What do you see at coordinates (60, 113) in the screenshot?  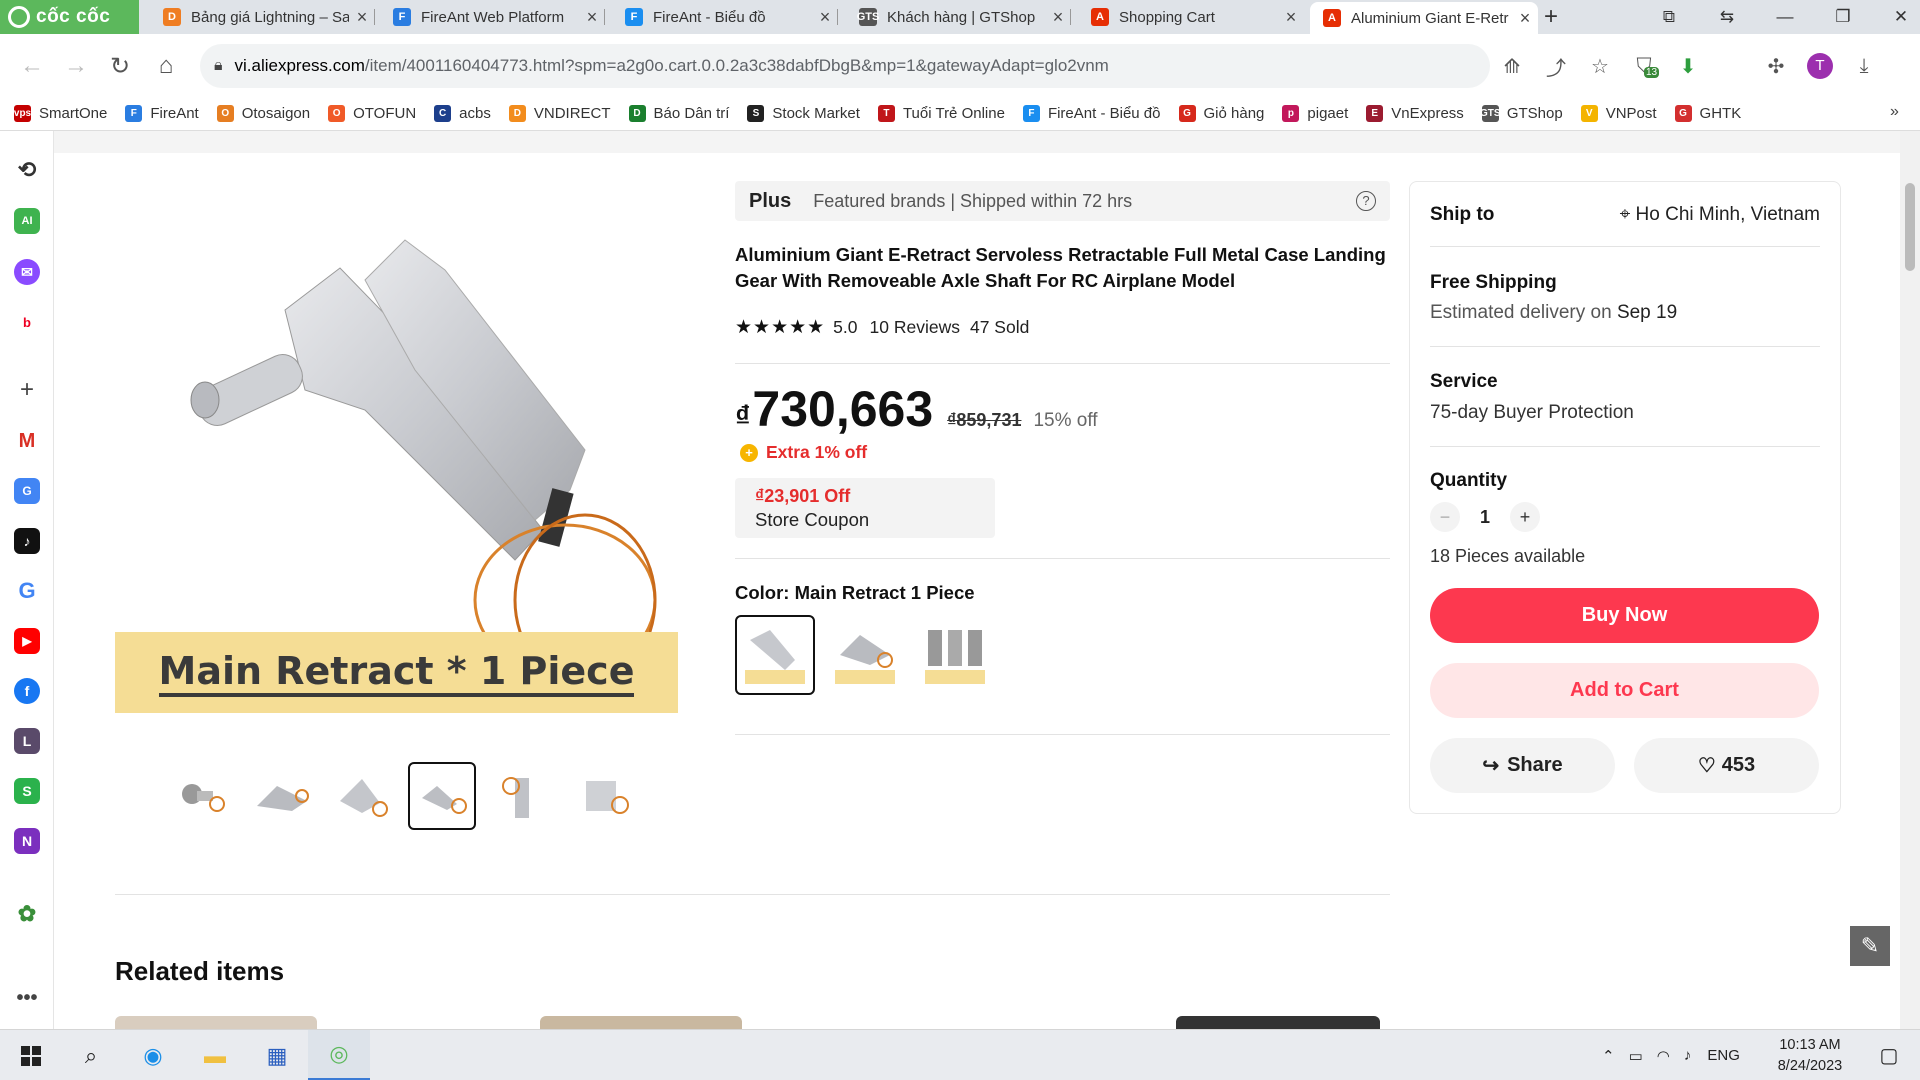 I see `bookmark-item: vps SmartOne` at bounding box center [60, 113].